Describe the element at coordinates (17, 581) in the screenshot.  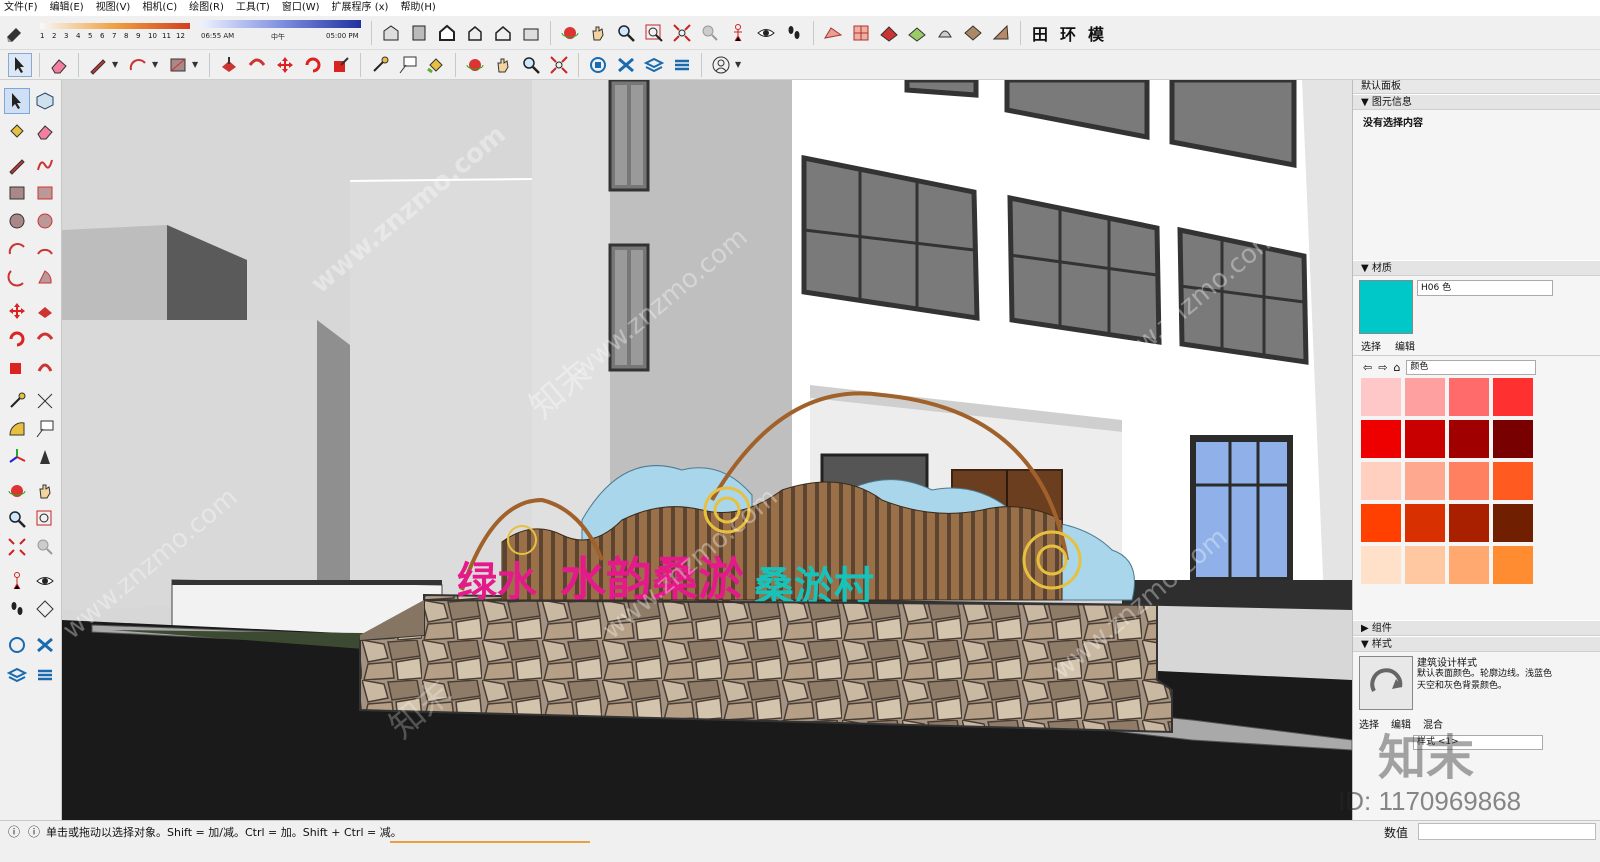
I see `position-camera-button` at that location.